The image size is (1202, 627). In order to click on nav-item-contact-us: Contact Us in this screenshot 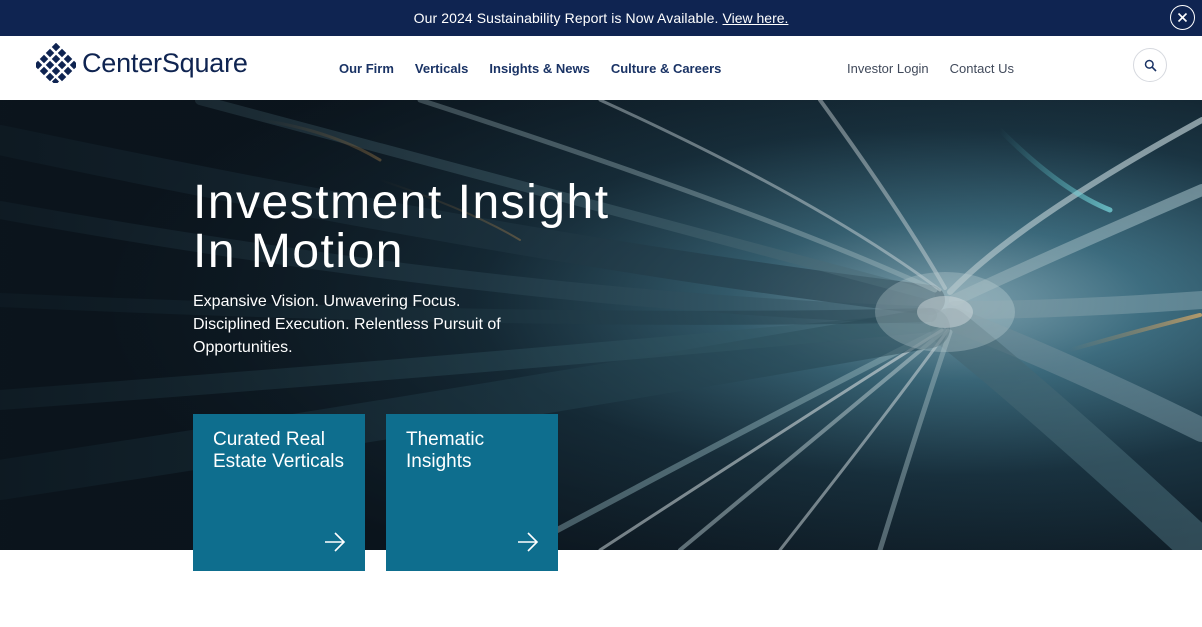, I will do `click(982, 68)`.